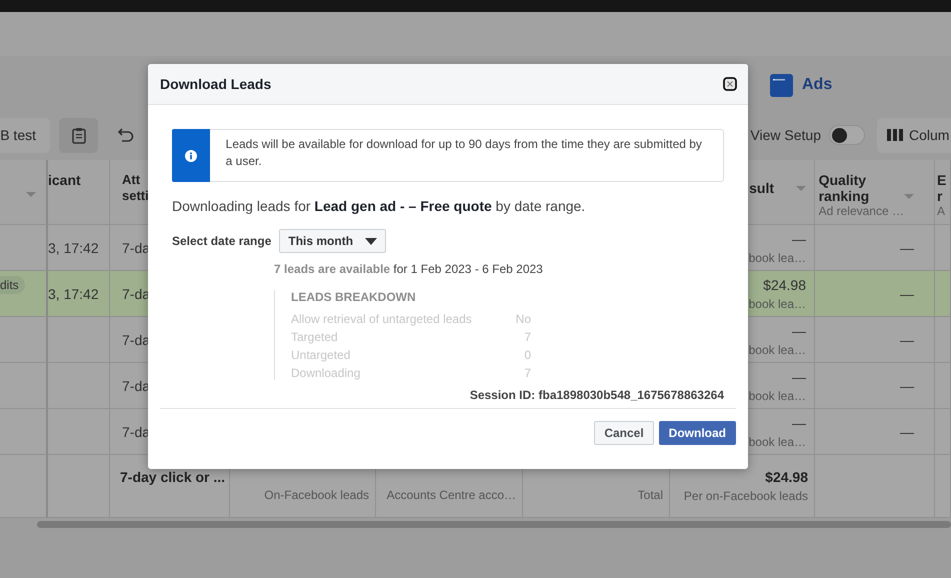 This screenshot has height=578, width=951. I want to click on columns-button: Colum, so click(914, 135).